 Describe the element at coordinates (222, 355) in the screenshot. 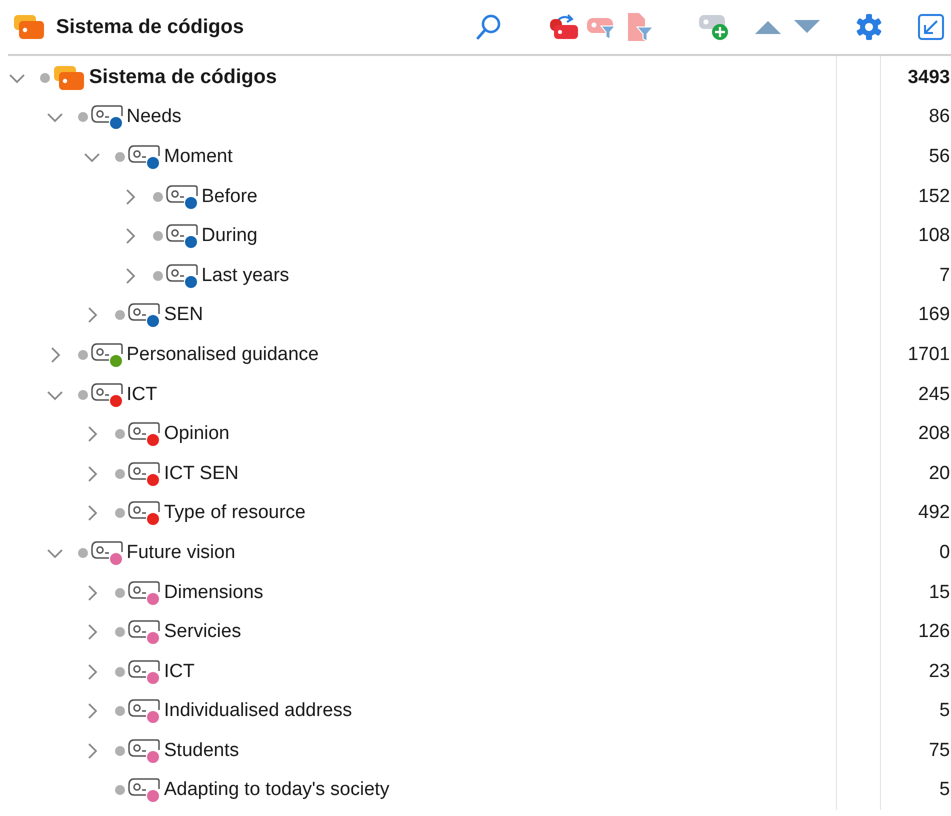

I see `code-label: Personalised guidance` at that location.